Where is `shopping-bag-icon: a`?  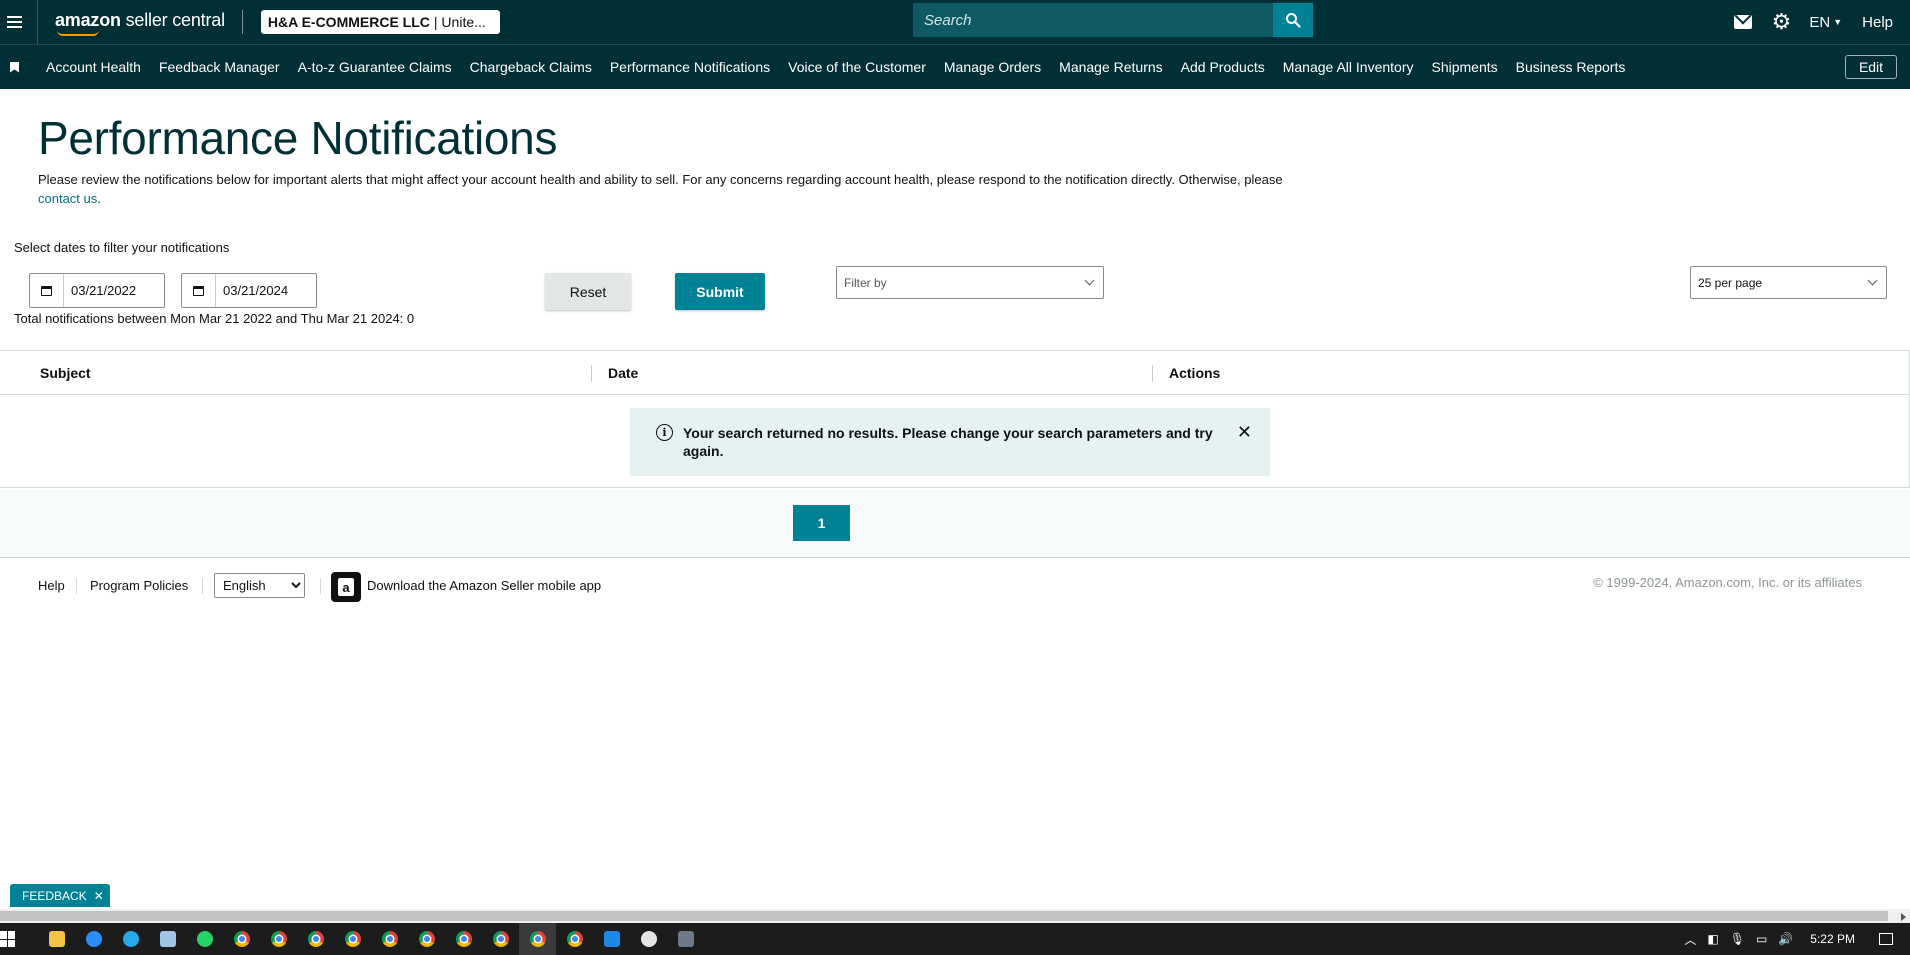
shopping-bag-icon: a is located at coordinates (346, 587).